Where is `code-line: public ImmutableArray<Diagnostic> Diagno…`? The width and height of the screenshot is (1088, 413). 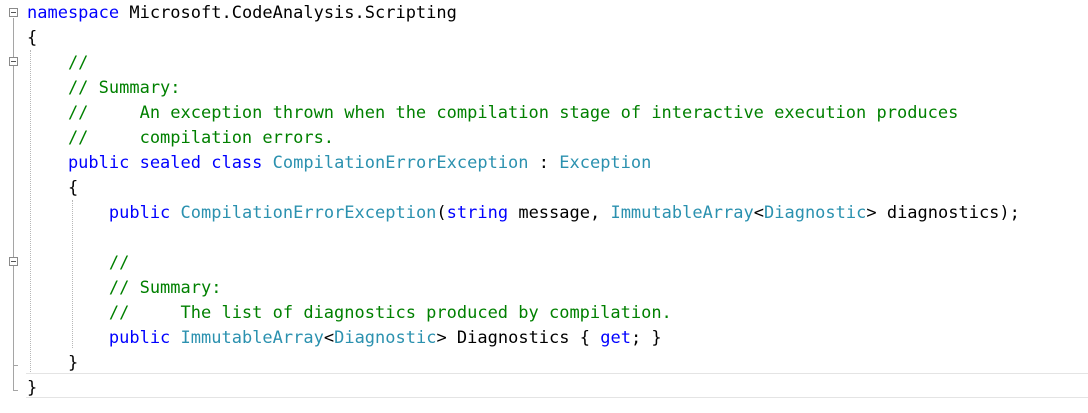
code-line: public ImmutableArray<Diagnostic> Diagno… is located at coordinates (544, 337).